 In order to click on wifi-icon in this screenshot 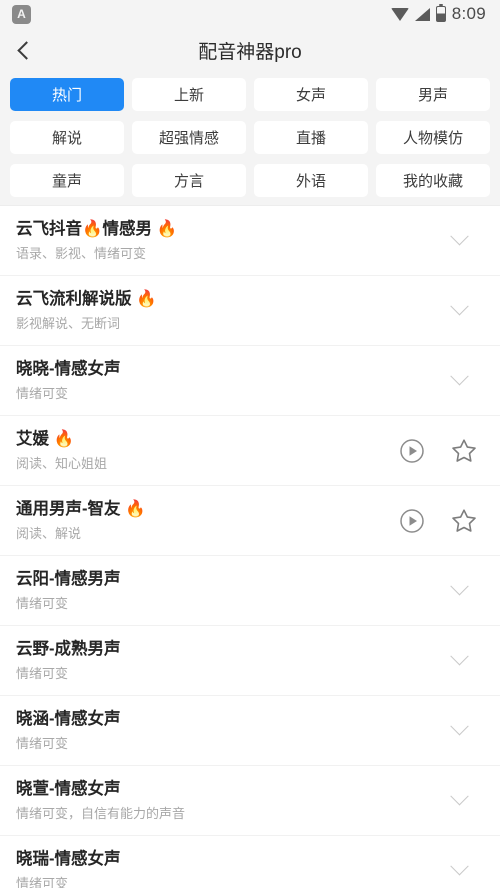, I will do `click(399, 14)`.